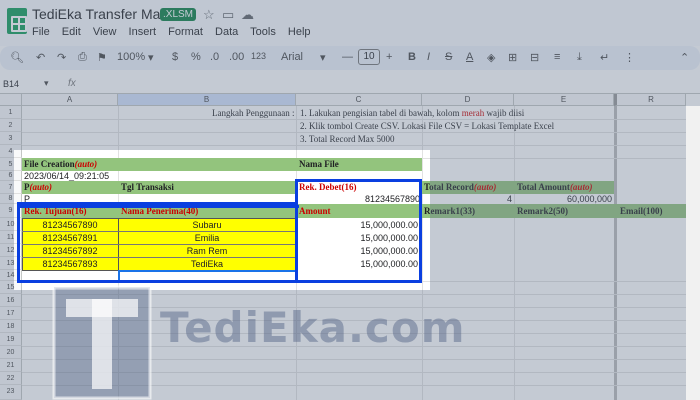  Describe the element at coordinates (693, 253) in the screenshot. I see `vertical-scrollbar` at that location.